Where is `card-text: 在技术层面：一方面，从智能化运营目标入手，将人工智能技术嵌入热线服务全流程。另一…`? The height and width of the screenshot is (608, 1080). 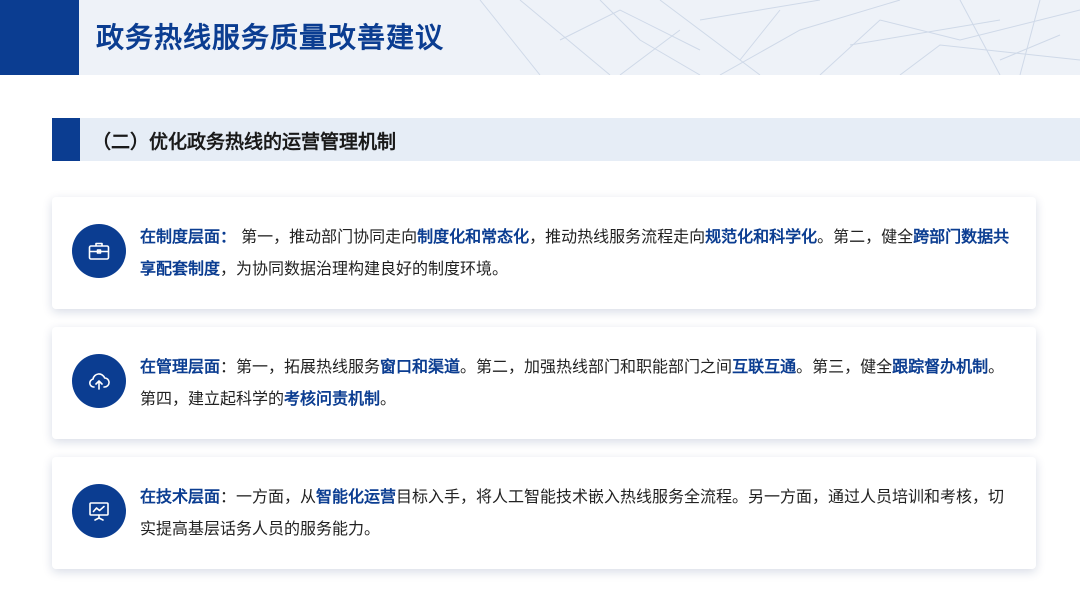 card-text: 在技术层面：一方面，从智能化运营目标入手，将人工智能技术嵌入热线服务全流程。另一… is located at coordinates (578, 513).